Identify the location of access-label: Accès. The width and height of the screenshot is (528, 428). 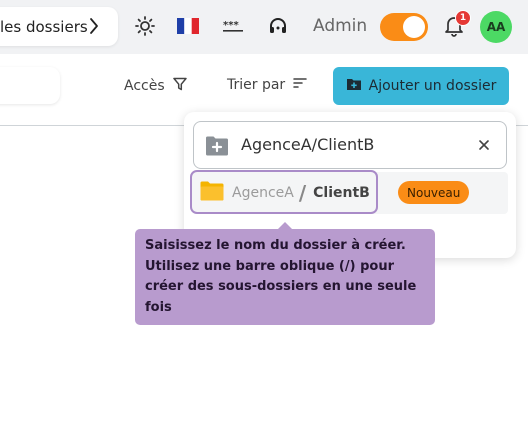
(144, 86).